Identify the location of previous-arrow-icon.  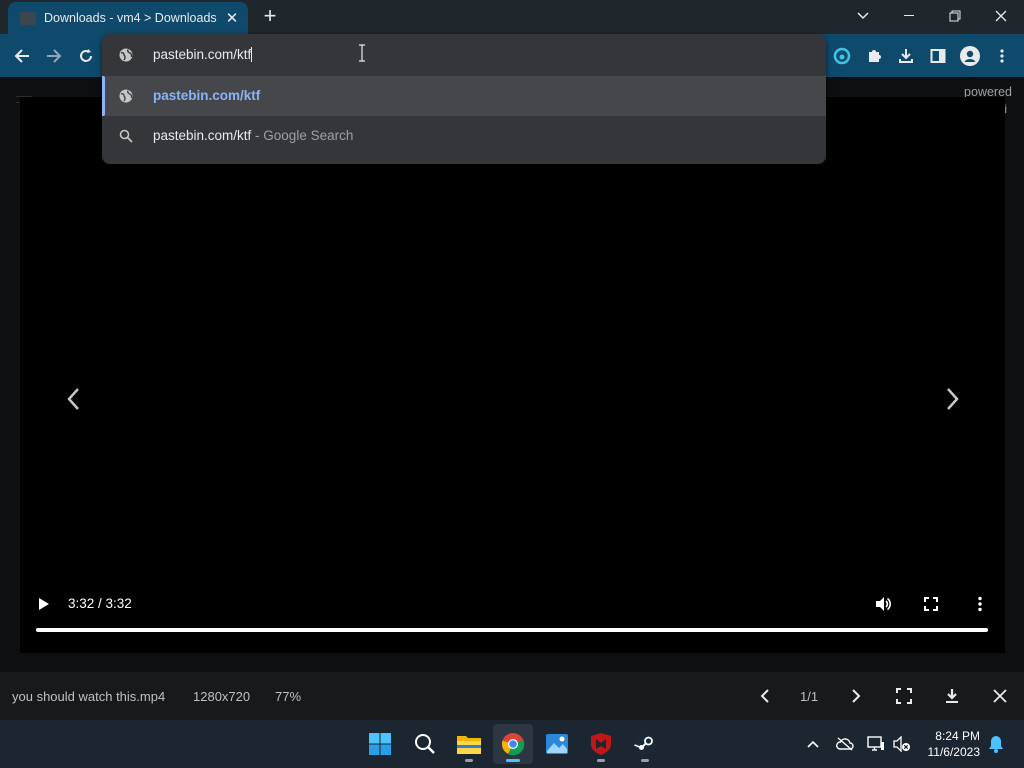
(74, 399).